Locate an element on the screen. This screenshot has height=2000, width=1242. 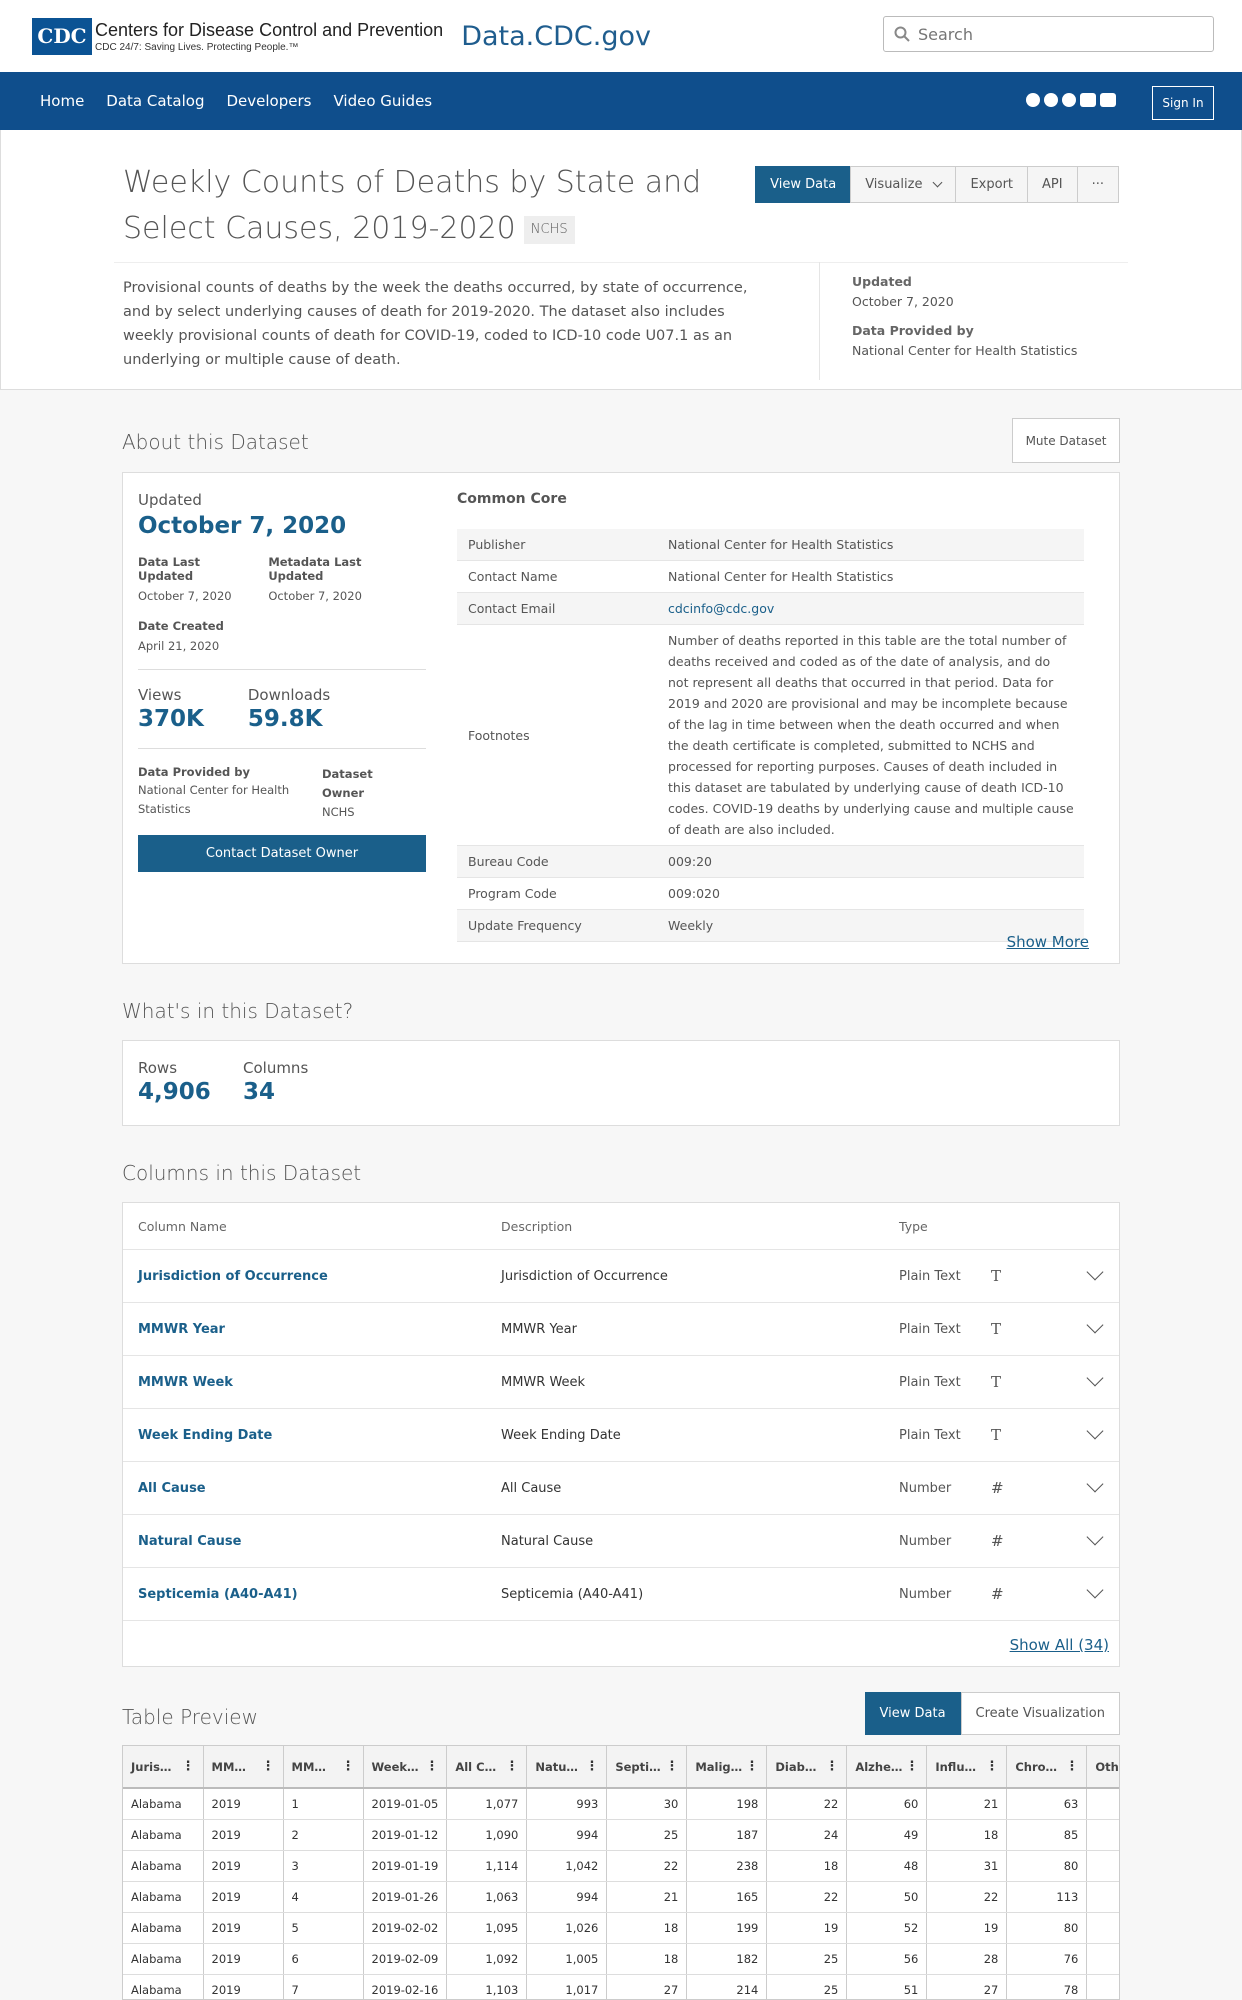
preview-column-header: Week… ⋮ is located at coordinates (405, 1767).